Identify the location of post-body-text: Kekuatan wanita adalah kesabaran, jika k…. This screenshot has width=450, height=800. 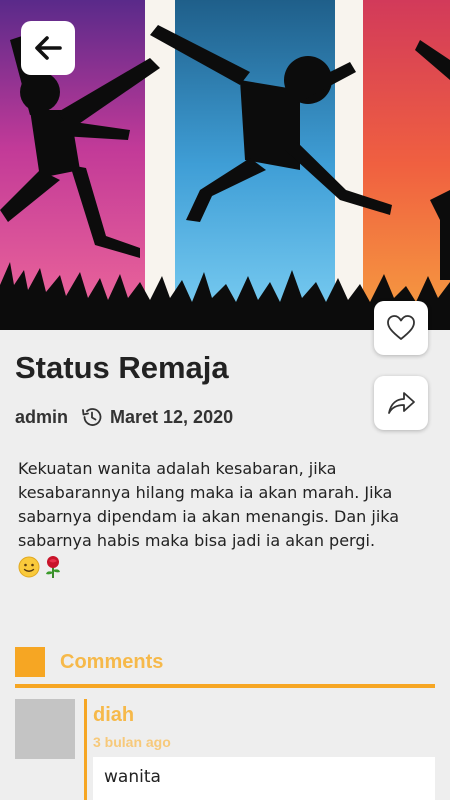
(209, 504).